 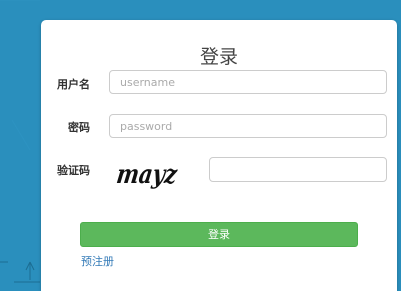 I want to click on username-label: 用户名, so click(x=73, y=84).